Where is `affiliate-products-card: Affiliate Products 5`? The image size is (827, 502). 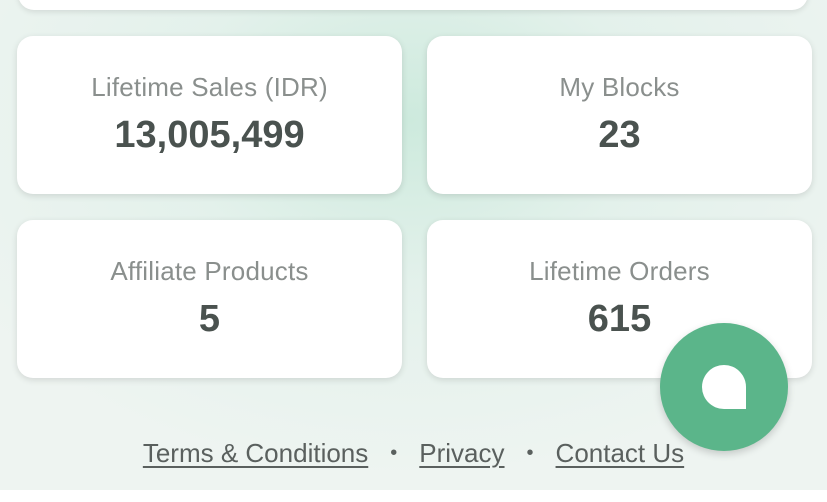 affiliate-products-card: Affiliate Products 5 is located at coordinates (209, 299).